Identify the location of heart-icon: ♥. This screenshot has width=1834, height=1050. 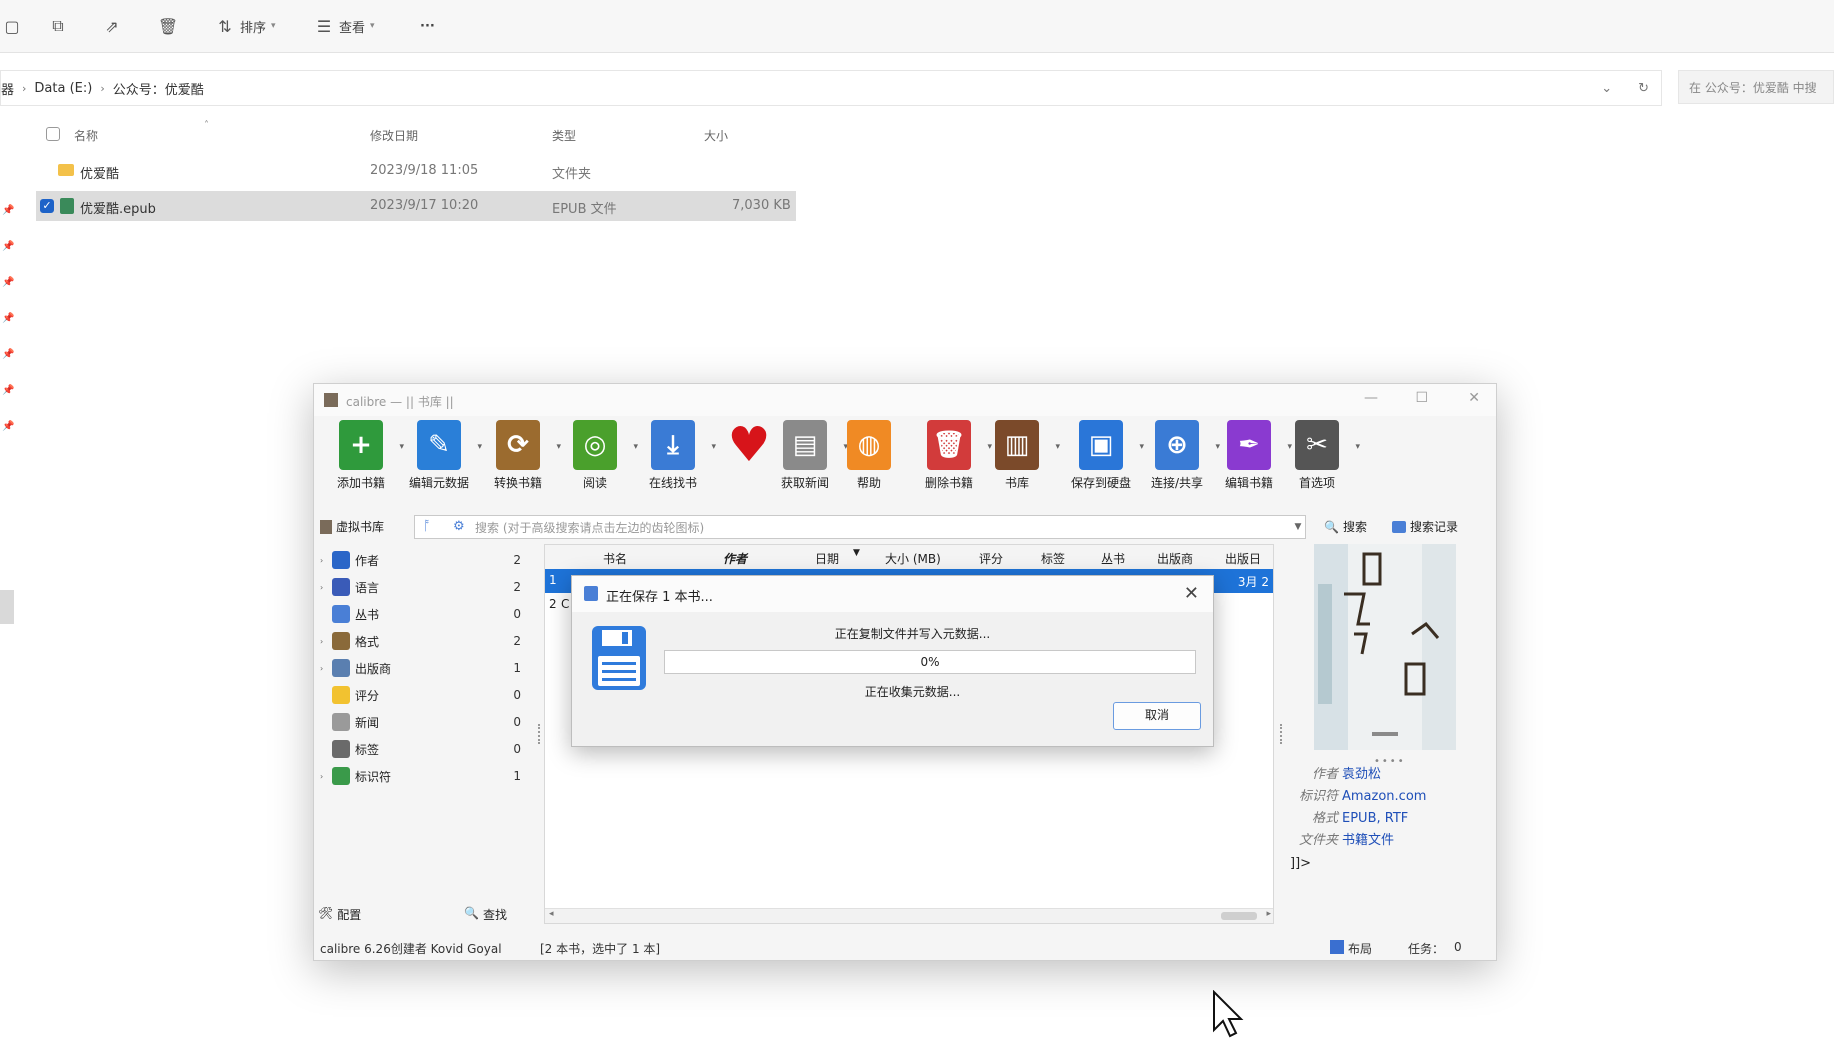
(749, 445).